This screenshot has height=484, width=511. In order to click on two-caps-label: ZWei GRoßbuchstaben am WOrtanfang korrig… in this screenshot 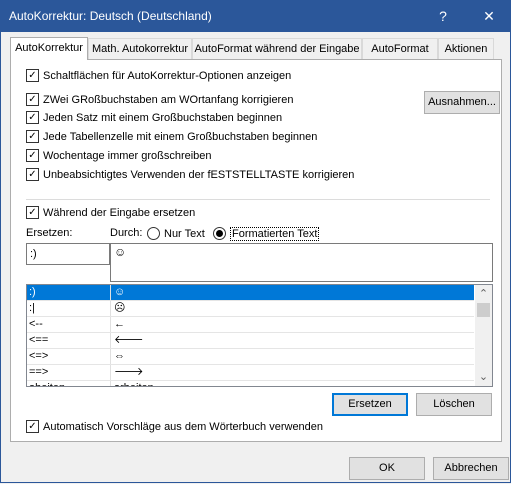, I will do `click(168, 100)`.